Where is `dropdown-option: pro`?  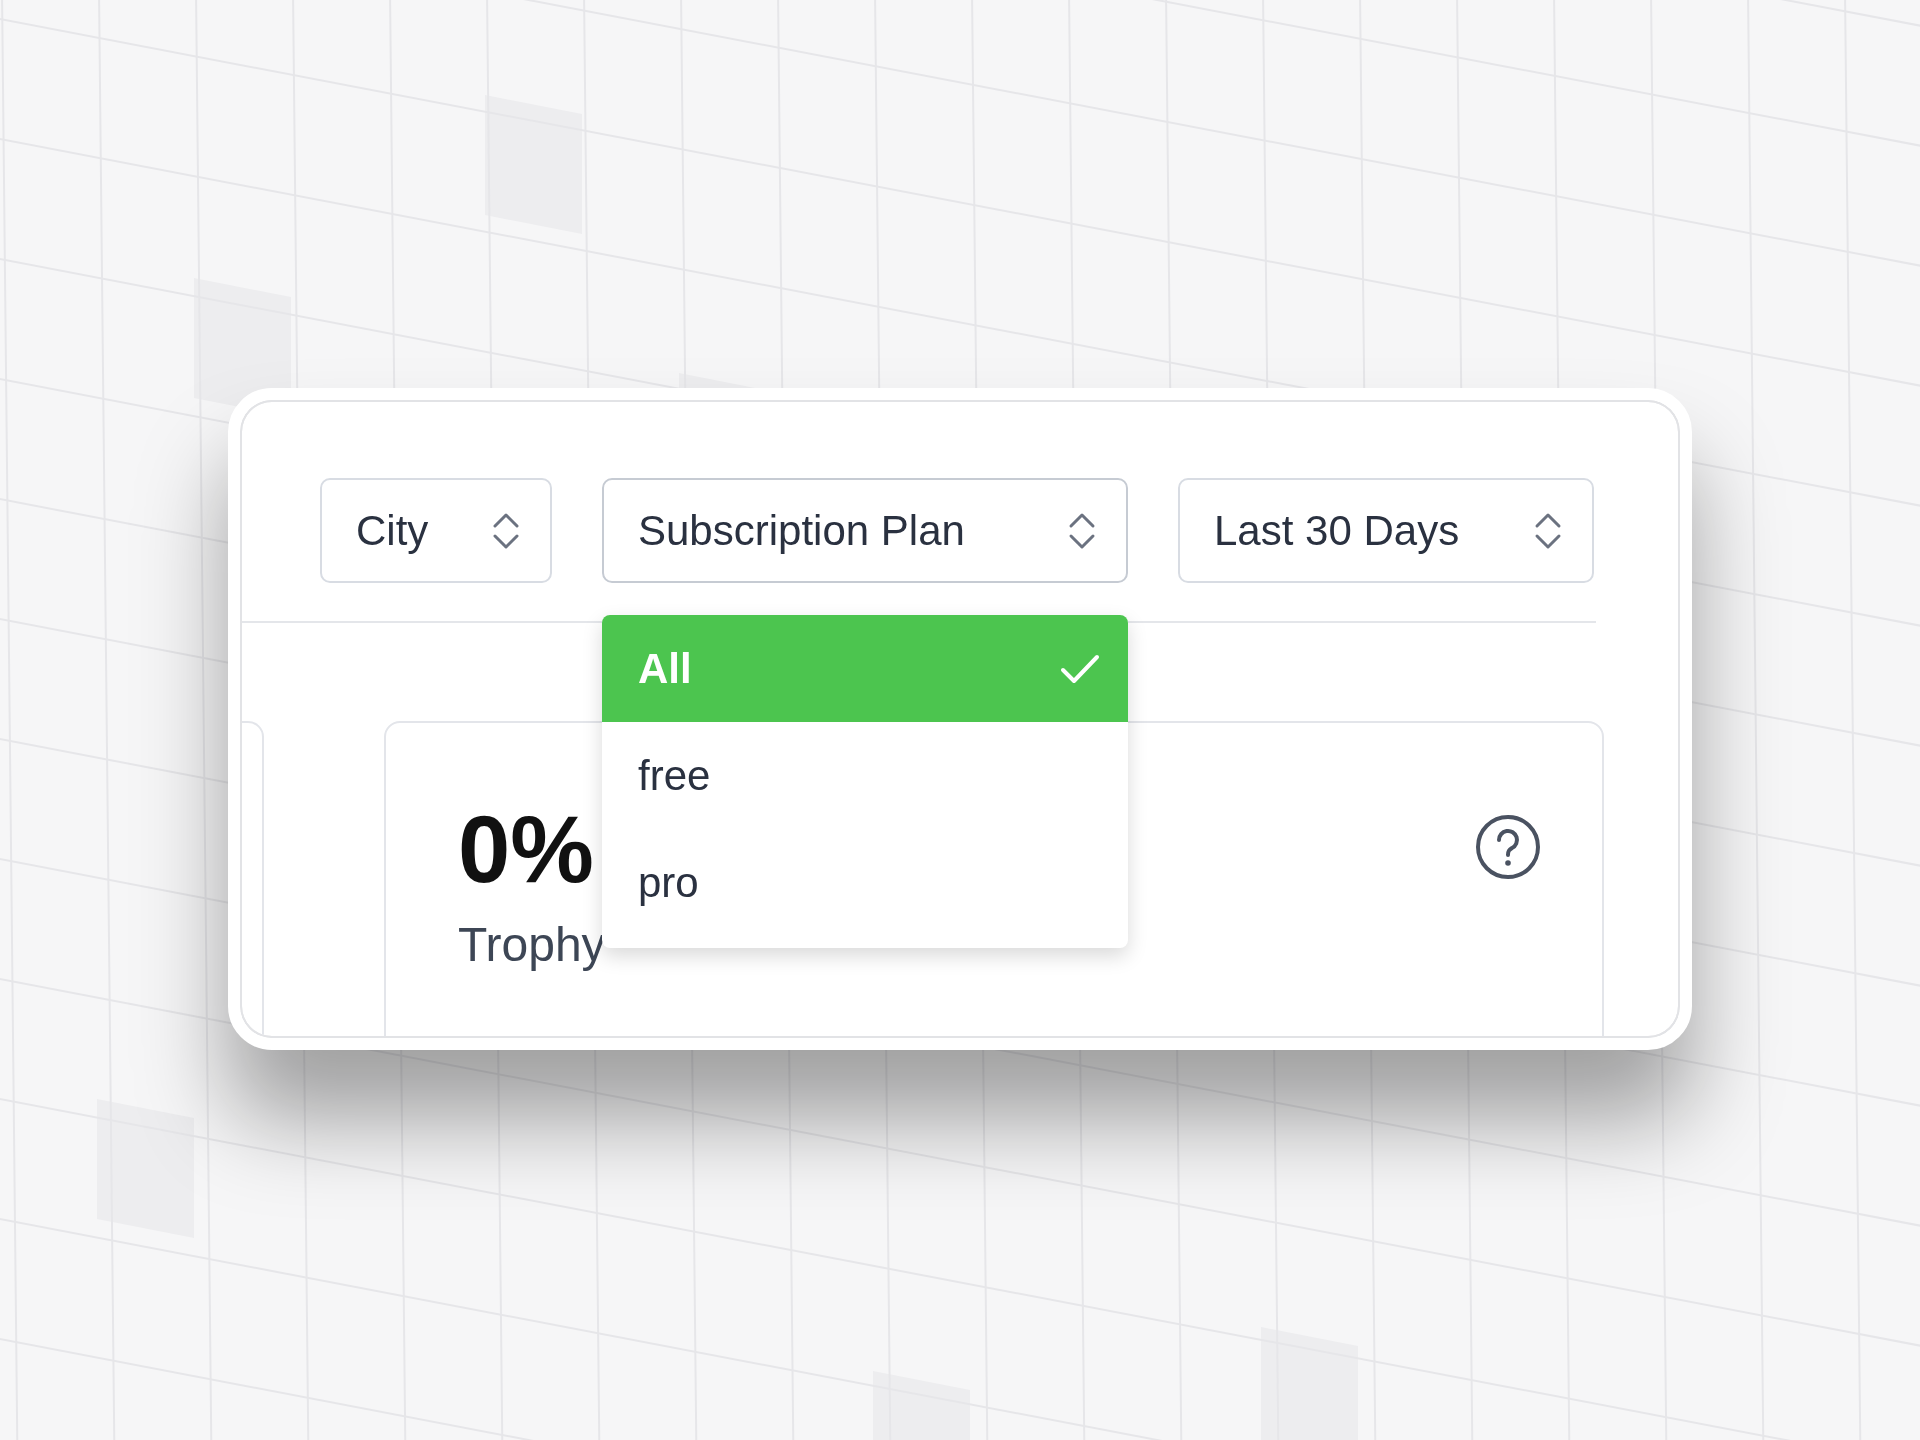 dropdown-option: pro is located at coordinates (865, 882).